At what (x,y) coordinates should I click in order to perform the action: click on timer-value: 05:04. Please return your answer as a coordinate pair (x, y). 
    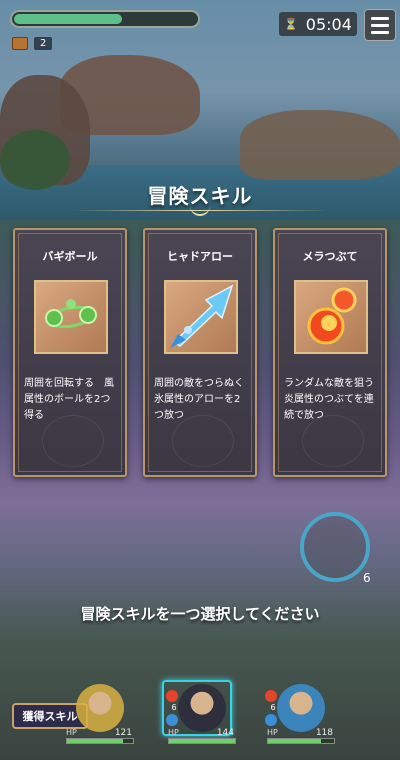
    Looking at the image, I should click on (328, 24).